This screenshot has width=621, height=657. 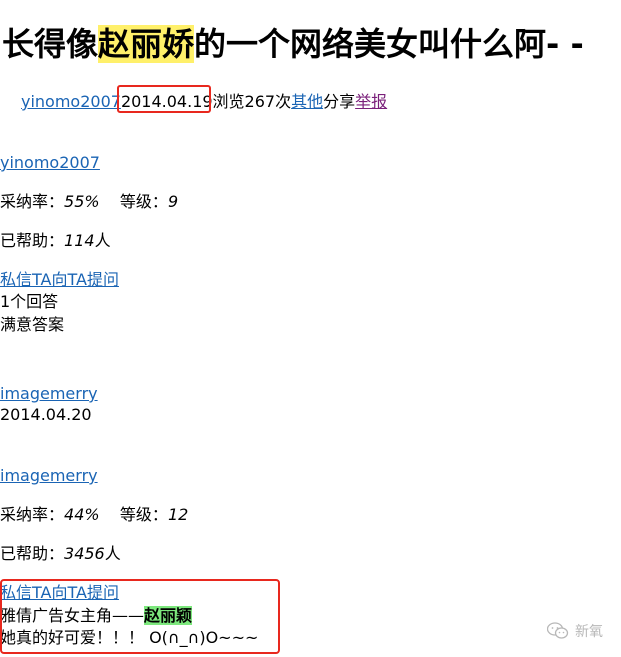 What do you see at coordinates (252, 101) in the screenshot?
I see `views-count: 浏览267次` at bounding box center [252, 101].